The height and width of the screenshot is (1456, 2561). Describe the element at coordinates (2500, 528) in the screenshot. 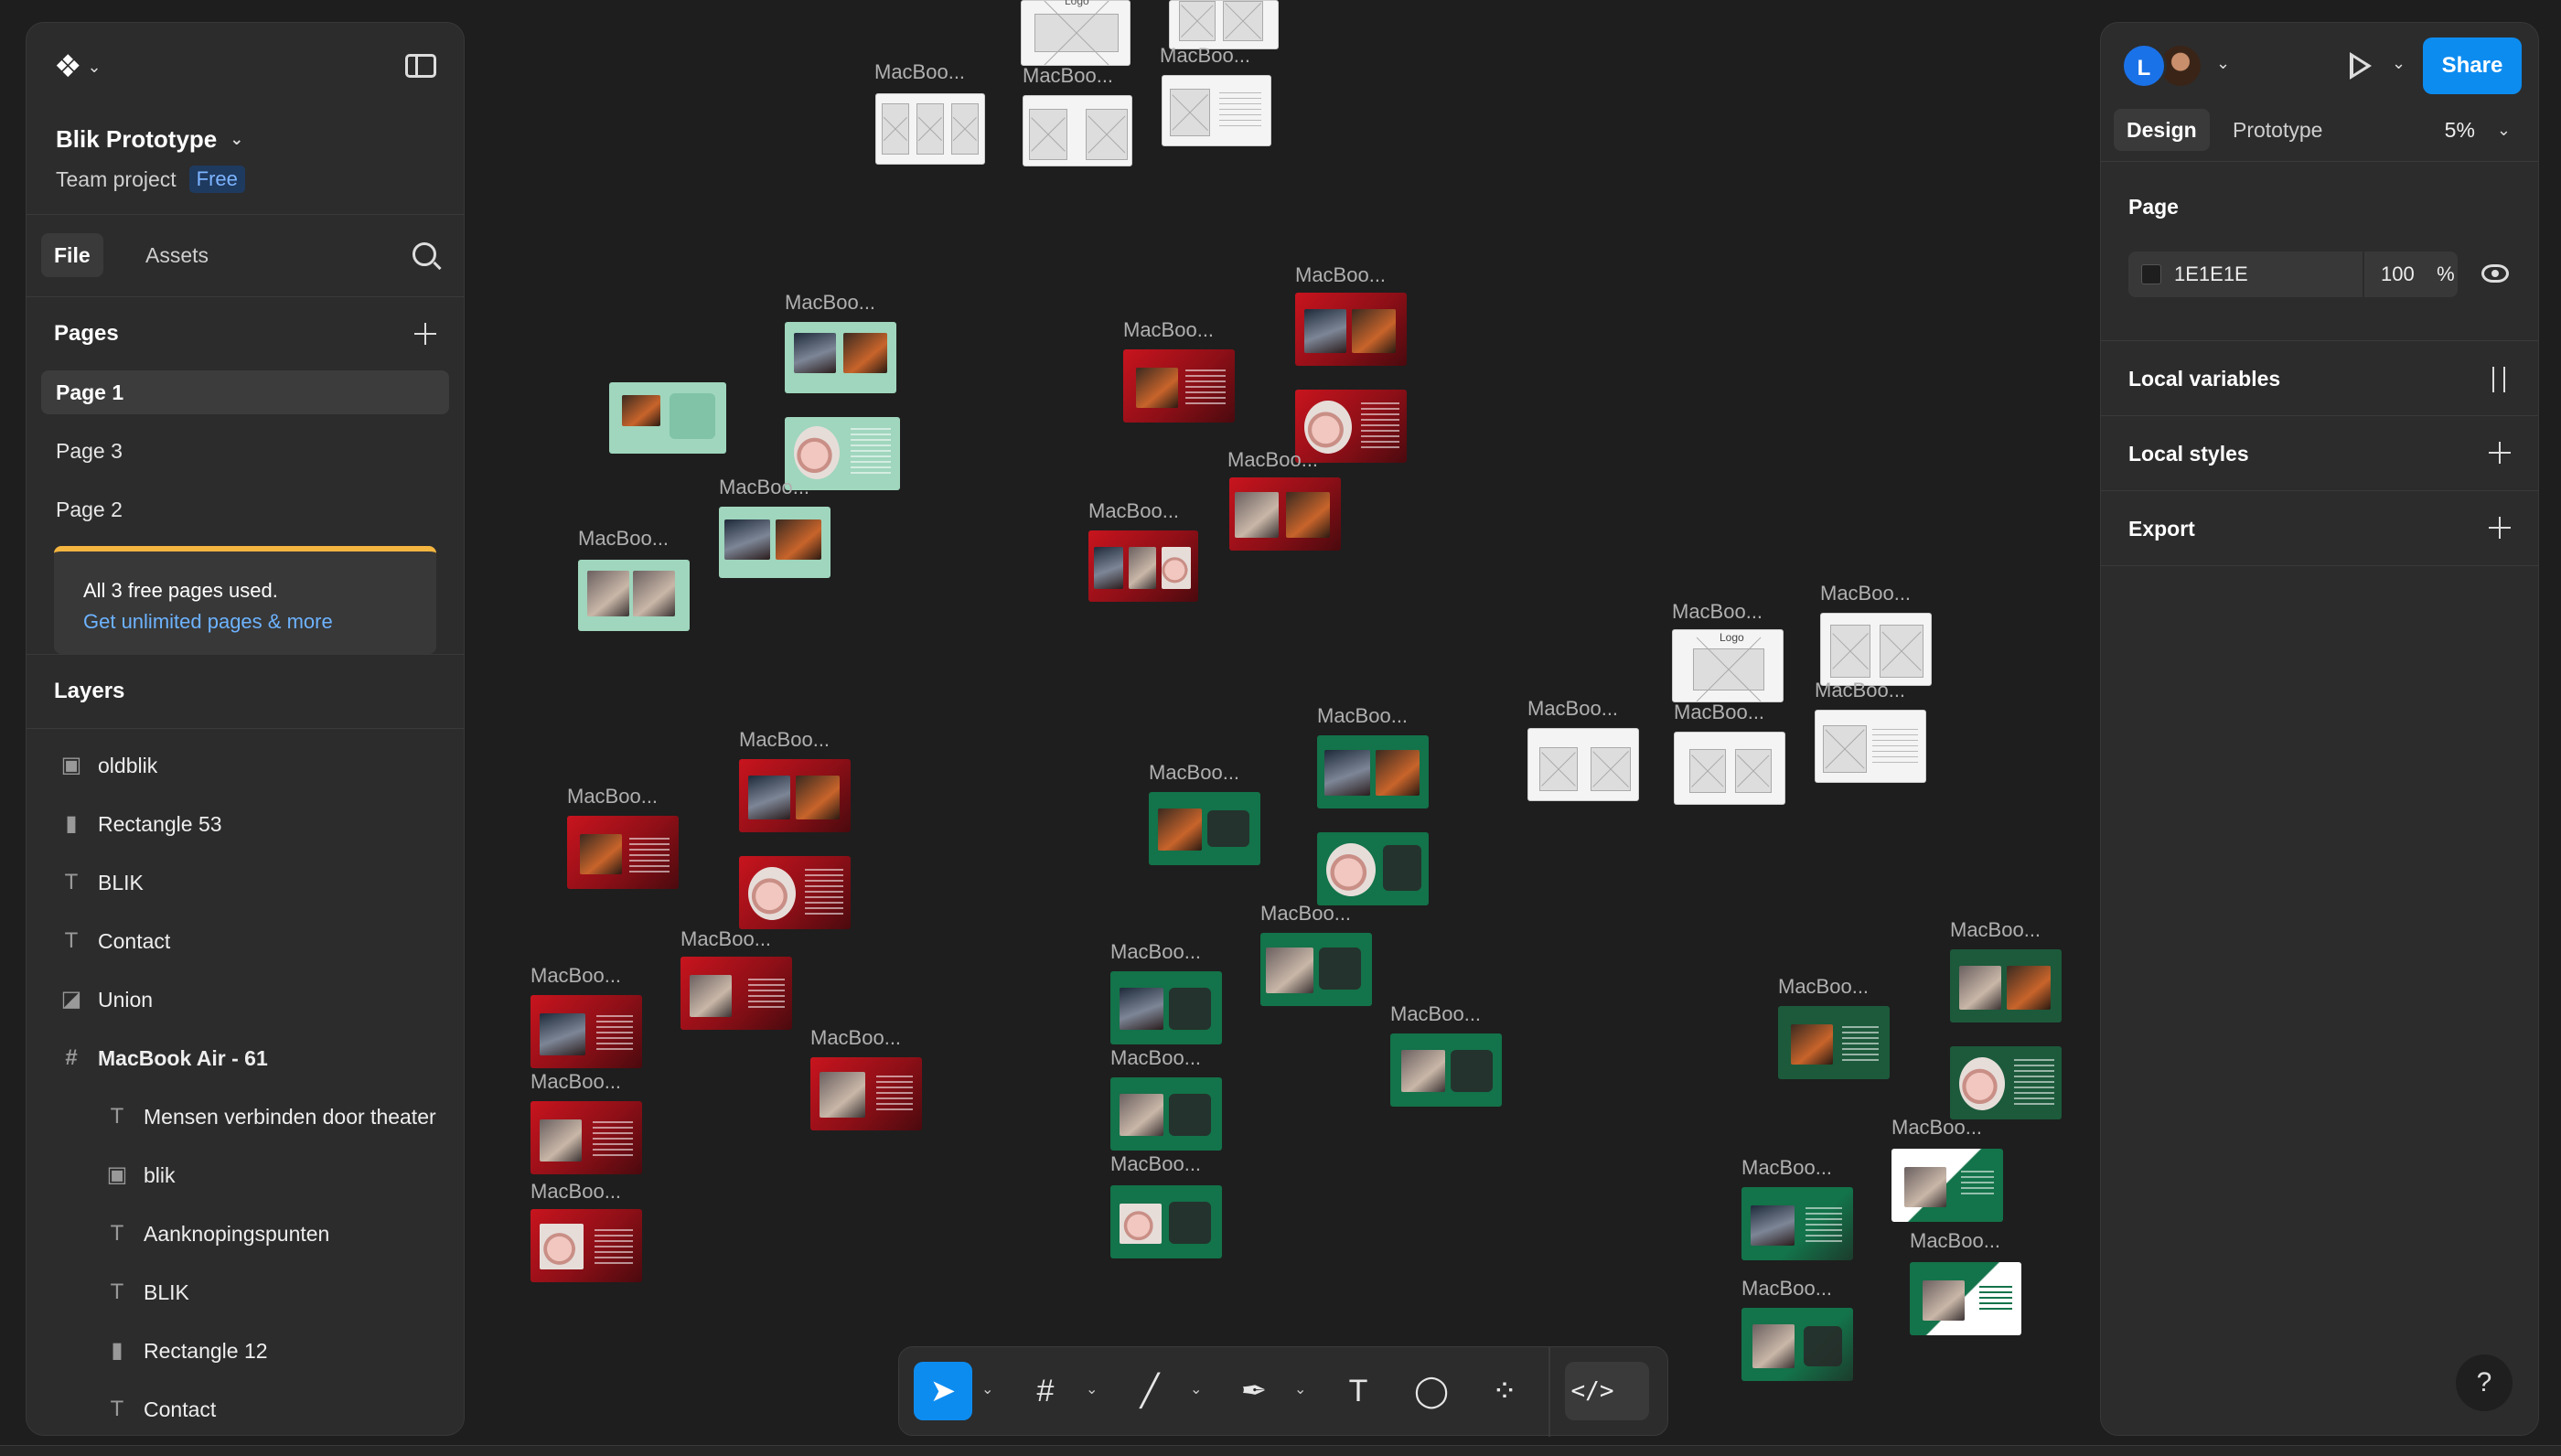

I see `add-export-icon` at that location.